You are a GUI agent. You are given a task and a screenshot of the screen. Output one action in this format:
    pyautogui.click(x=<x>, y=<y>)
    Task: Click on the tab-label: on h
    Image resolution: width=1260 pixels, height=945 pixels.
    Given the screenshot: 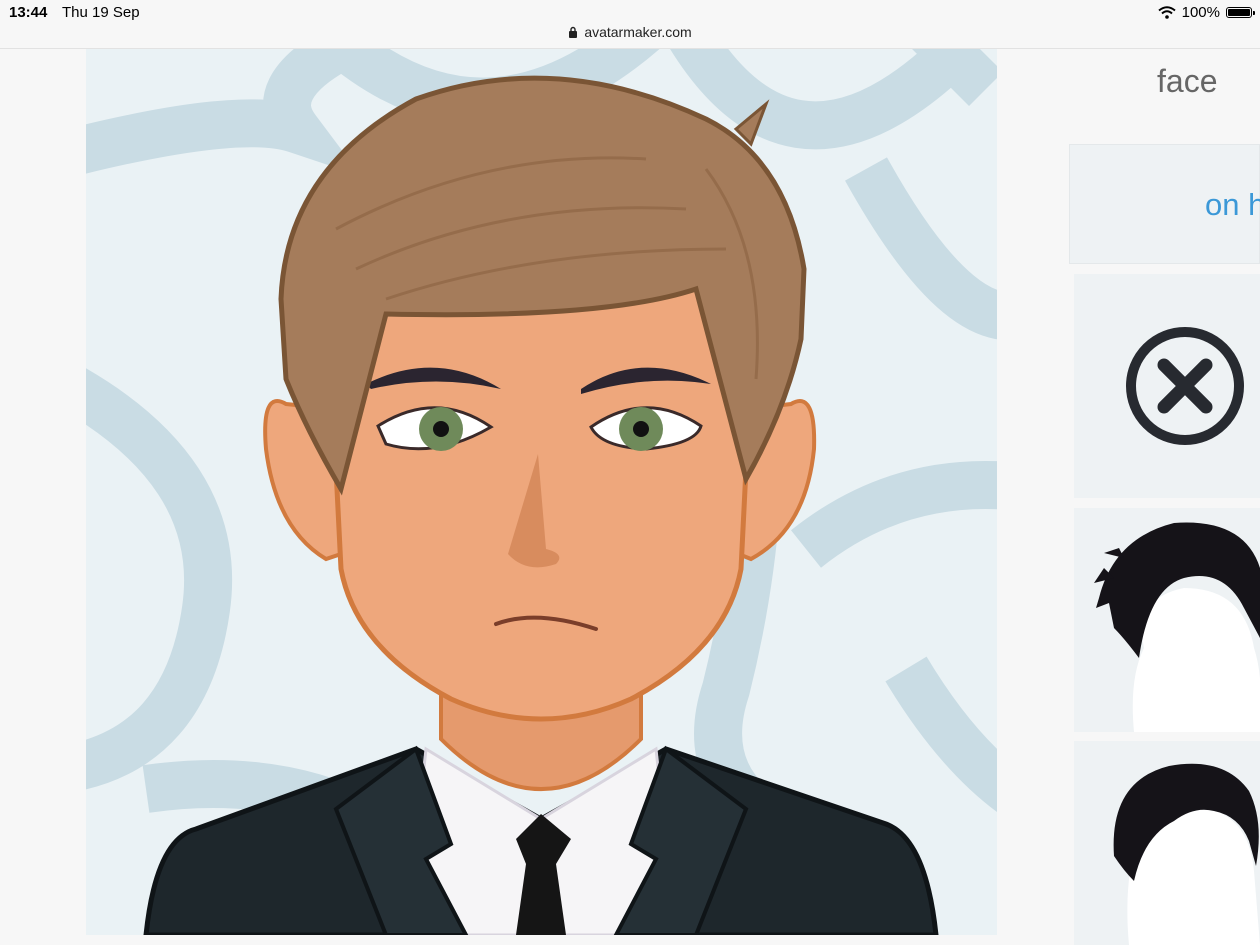 What is the action you would take?
    pyautogui.click(x=1232, y=205)
    